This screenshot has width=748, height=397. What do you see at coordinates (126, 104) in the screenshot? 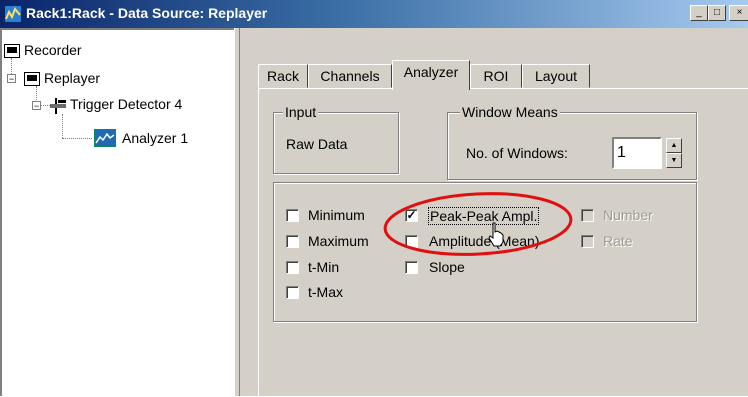
I see `tree-item-trigger-detector: Trigger Detector 4` at bounding box center [126, 104].